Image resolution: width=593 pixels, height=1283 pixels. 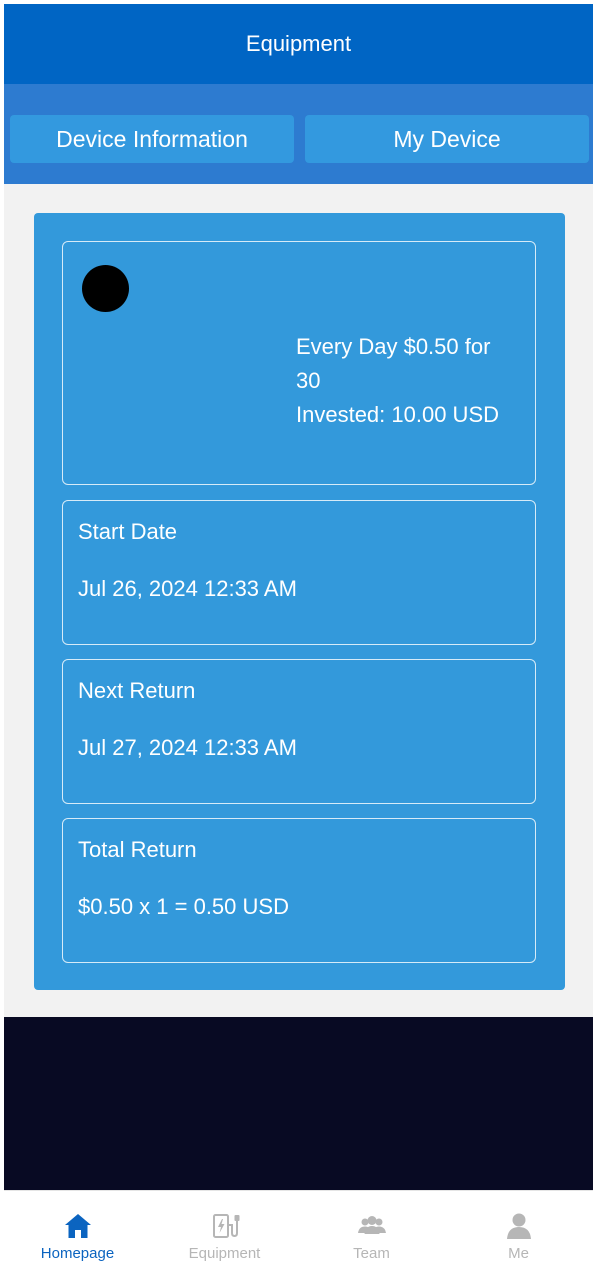 I want to click on nav-homepage: Homepage, so click(x=77, y=1235).